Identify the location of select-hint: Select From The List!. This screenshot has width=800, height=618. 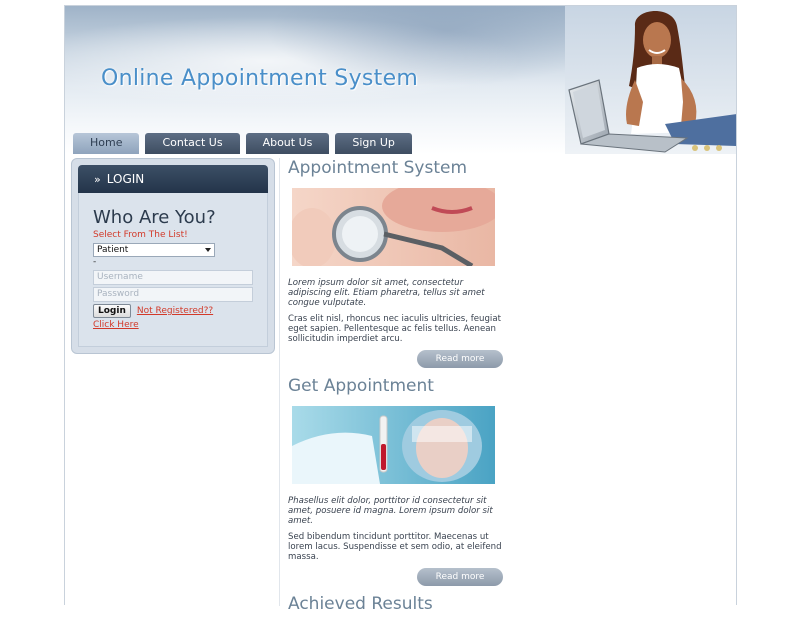
(140, 235).